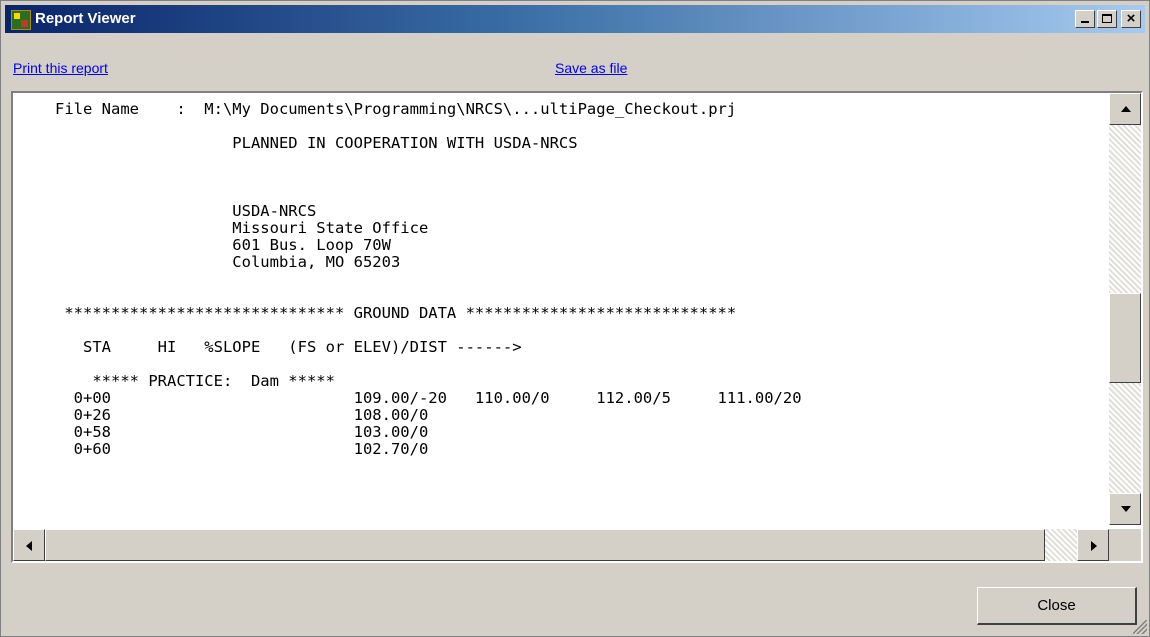 The image size is (1150, 637). I want to click on report-line: 0+58 103.00/0, so click(251, 432).